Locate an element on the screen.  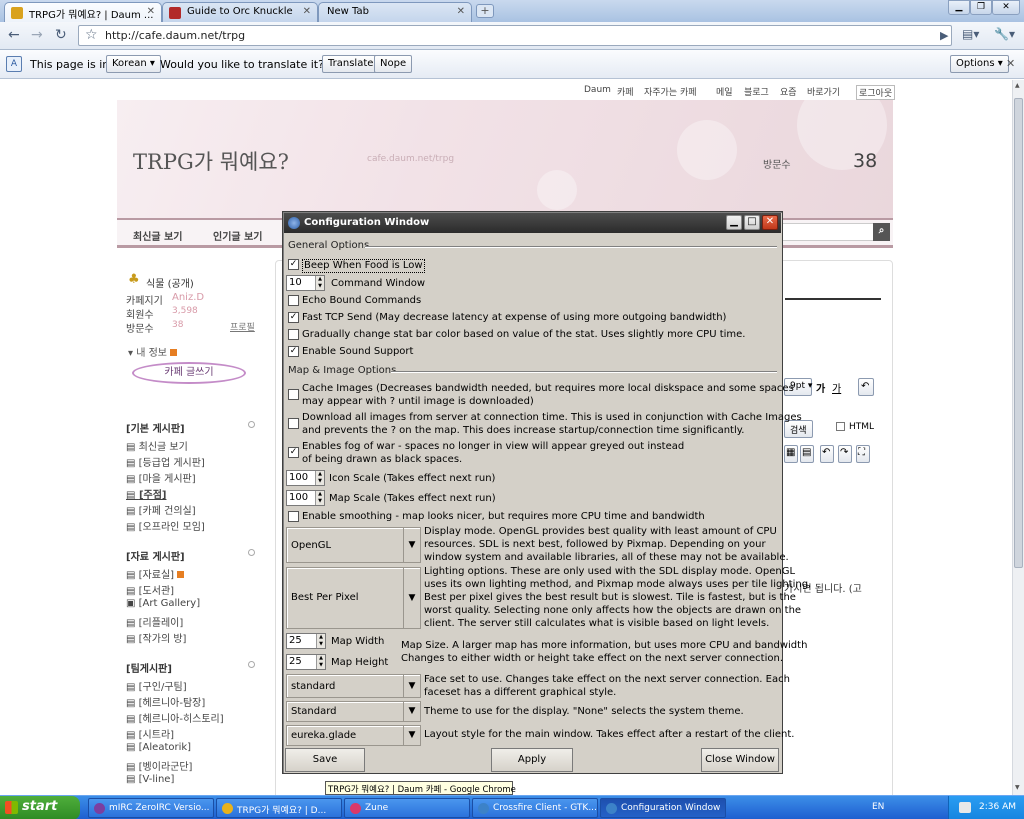
reload-icon: ↻ is located at coordinates (61, 35).